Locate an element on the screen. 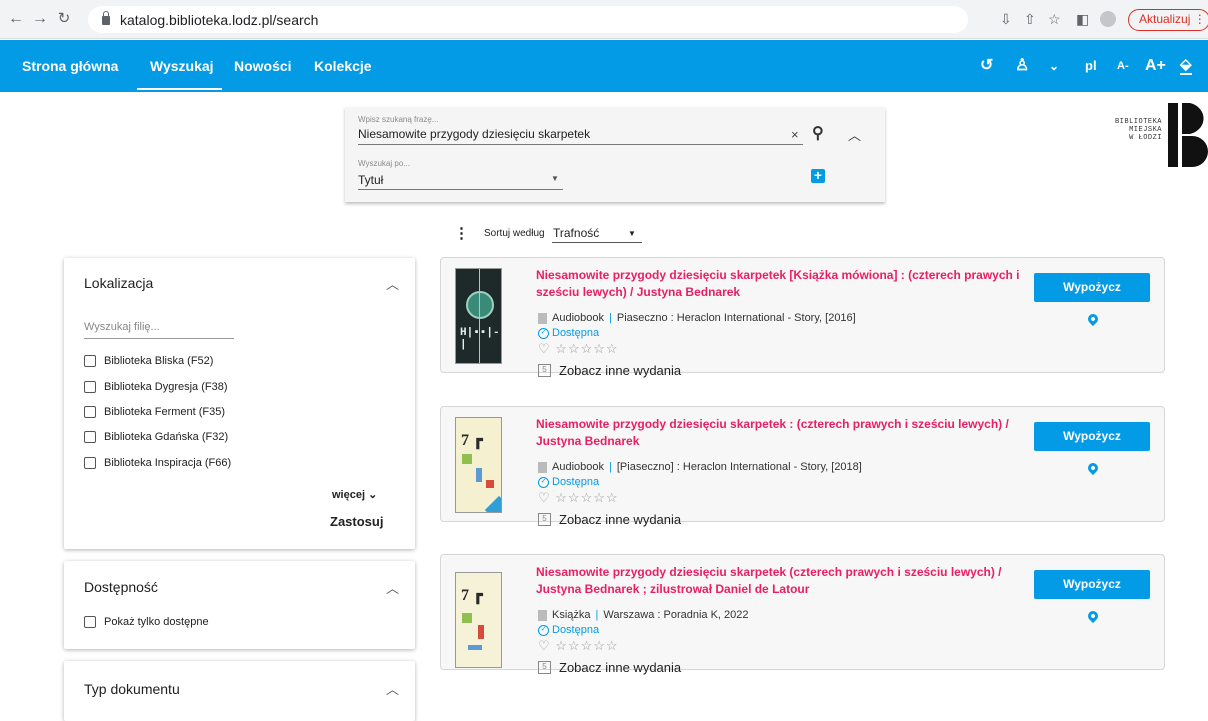 The image size is (1208, 721). availability-status: ✓ Dostępna is located at coordinates (568, 630).